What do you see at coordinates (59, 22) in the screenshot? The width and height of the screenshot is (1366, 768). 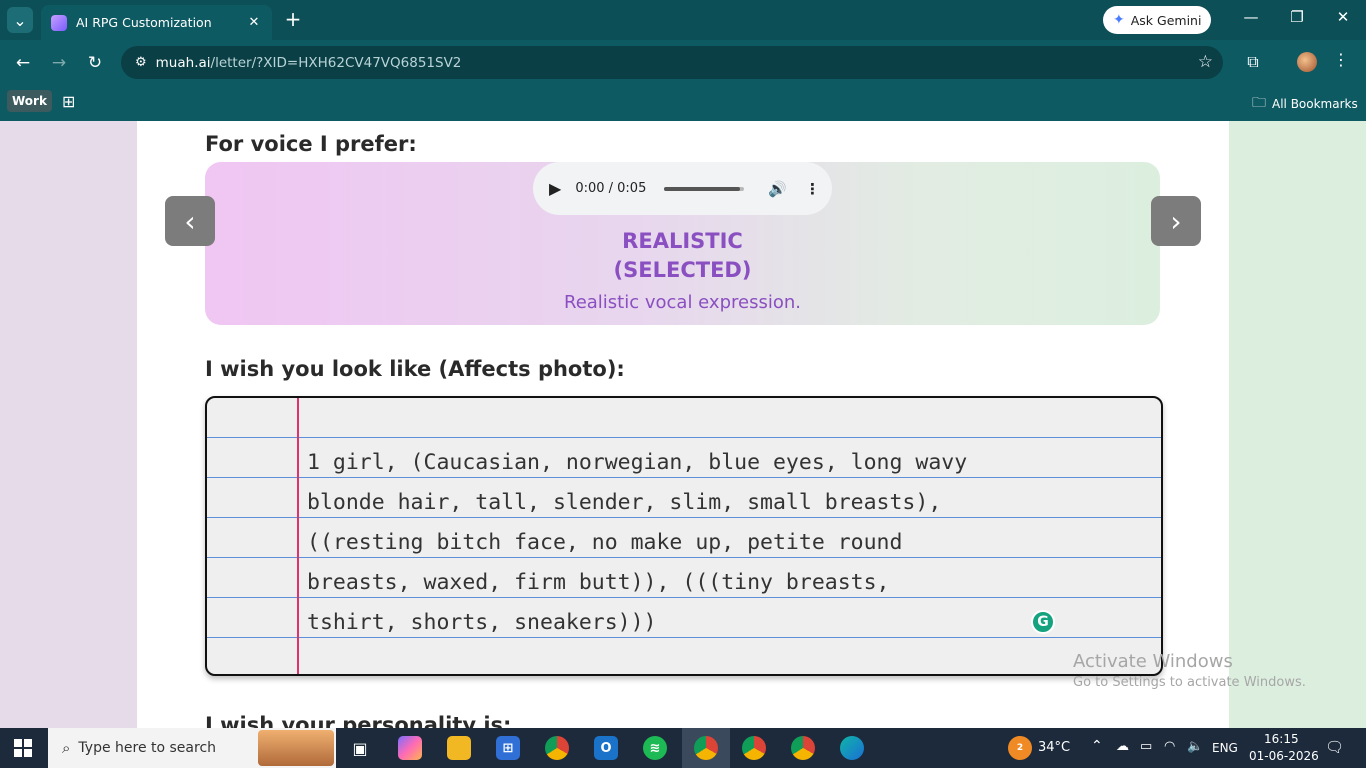 I see `tab-favicon-icon` at bounding box center [59, 22].